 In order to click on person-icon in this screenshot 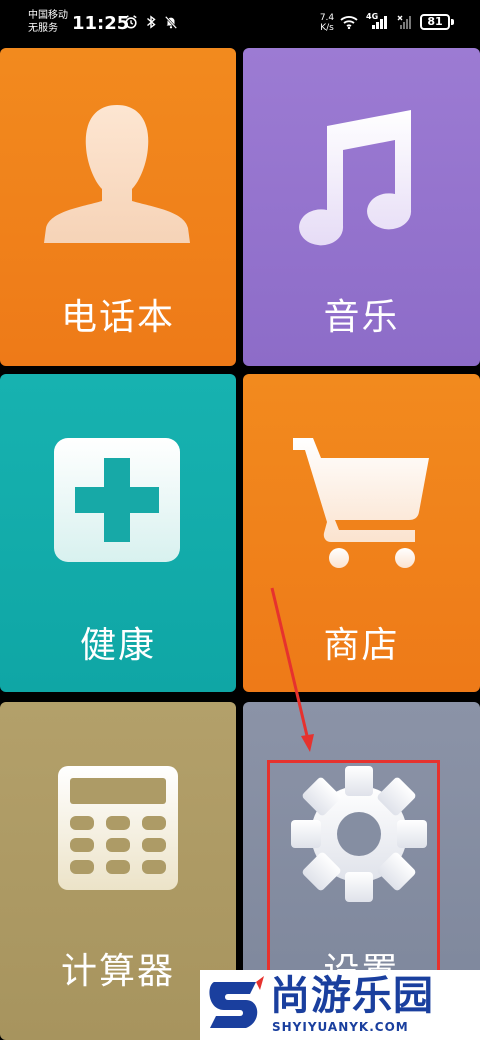, I will do `click(117, 174)`.